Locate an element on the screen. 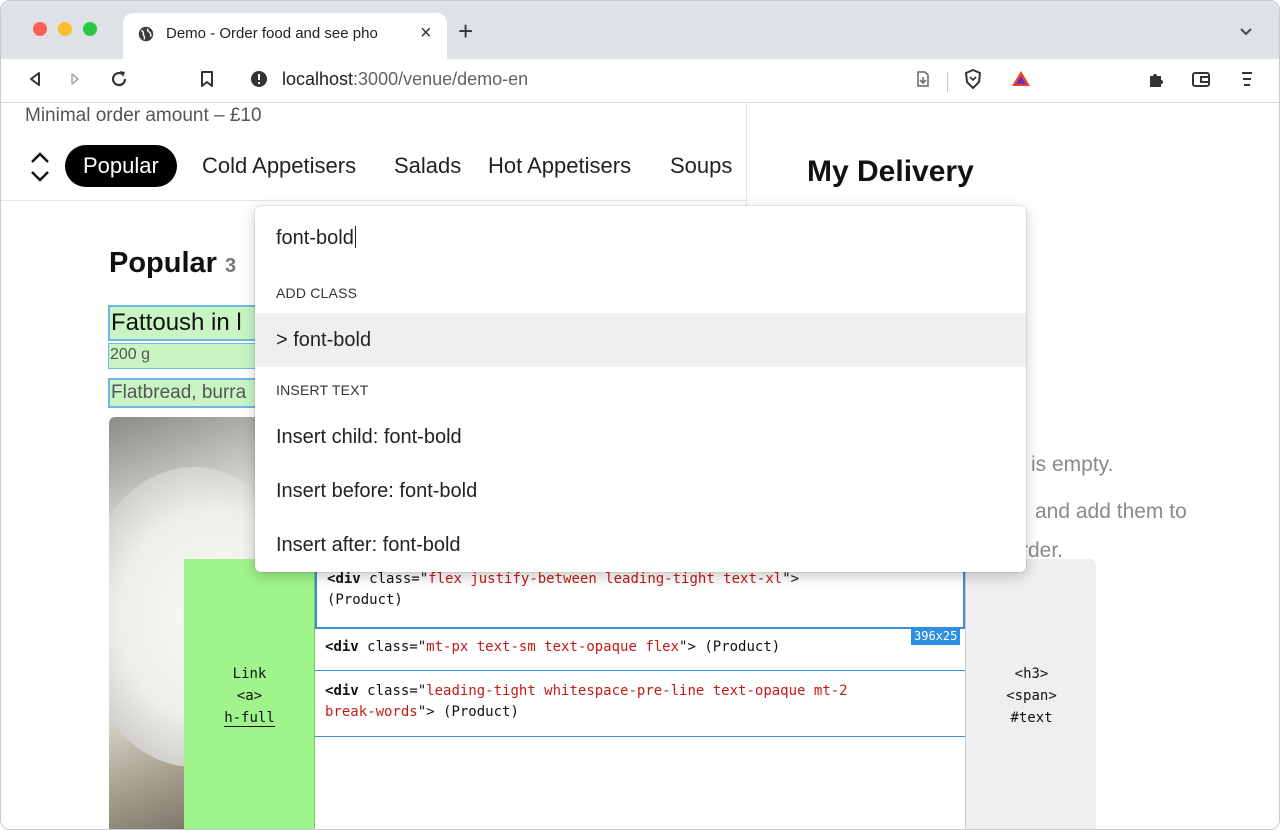  toolbar-separator is located at coordinates (947, 82).